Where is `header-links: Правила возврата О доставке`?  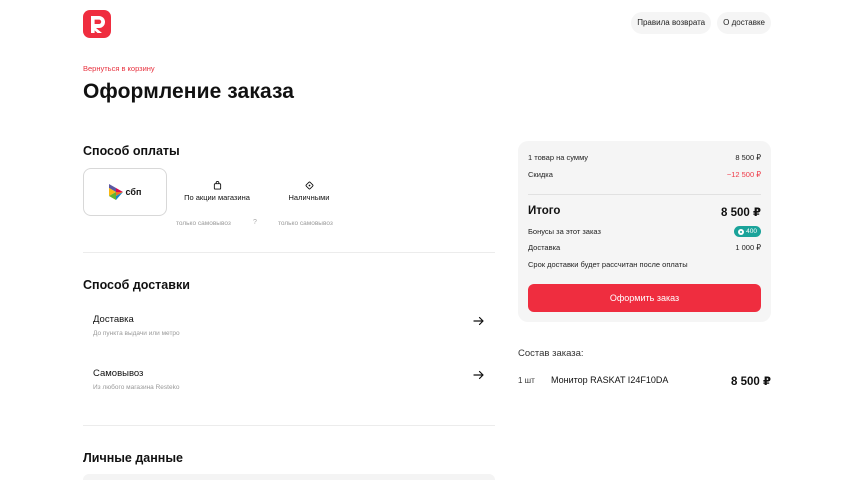
header-links: Правила возврата О доставке is located at coordinates (701, 23).